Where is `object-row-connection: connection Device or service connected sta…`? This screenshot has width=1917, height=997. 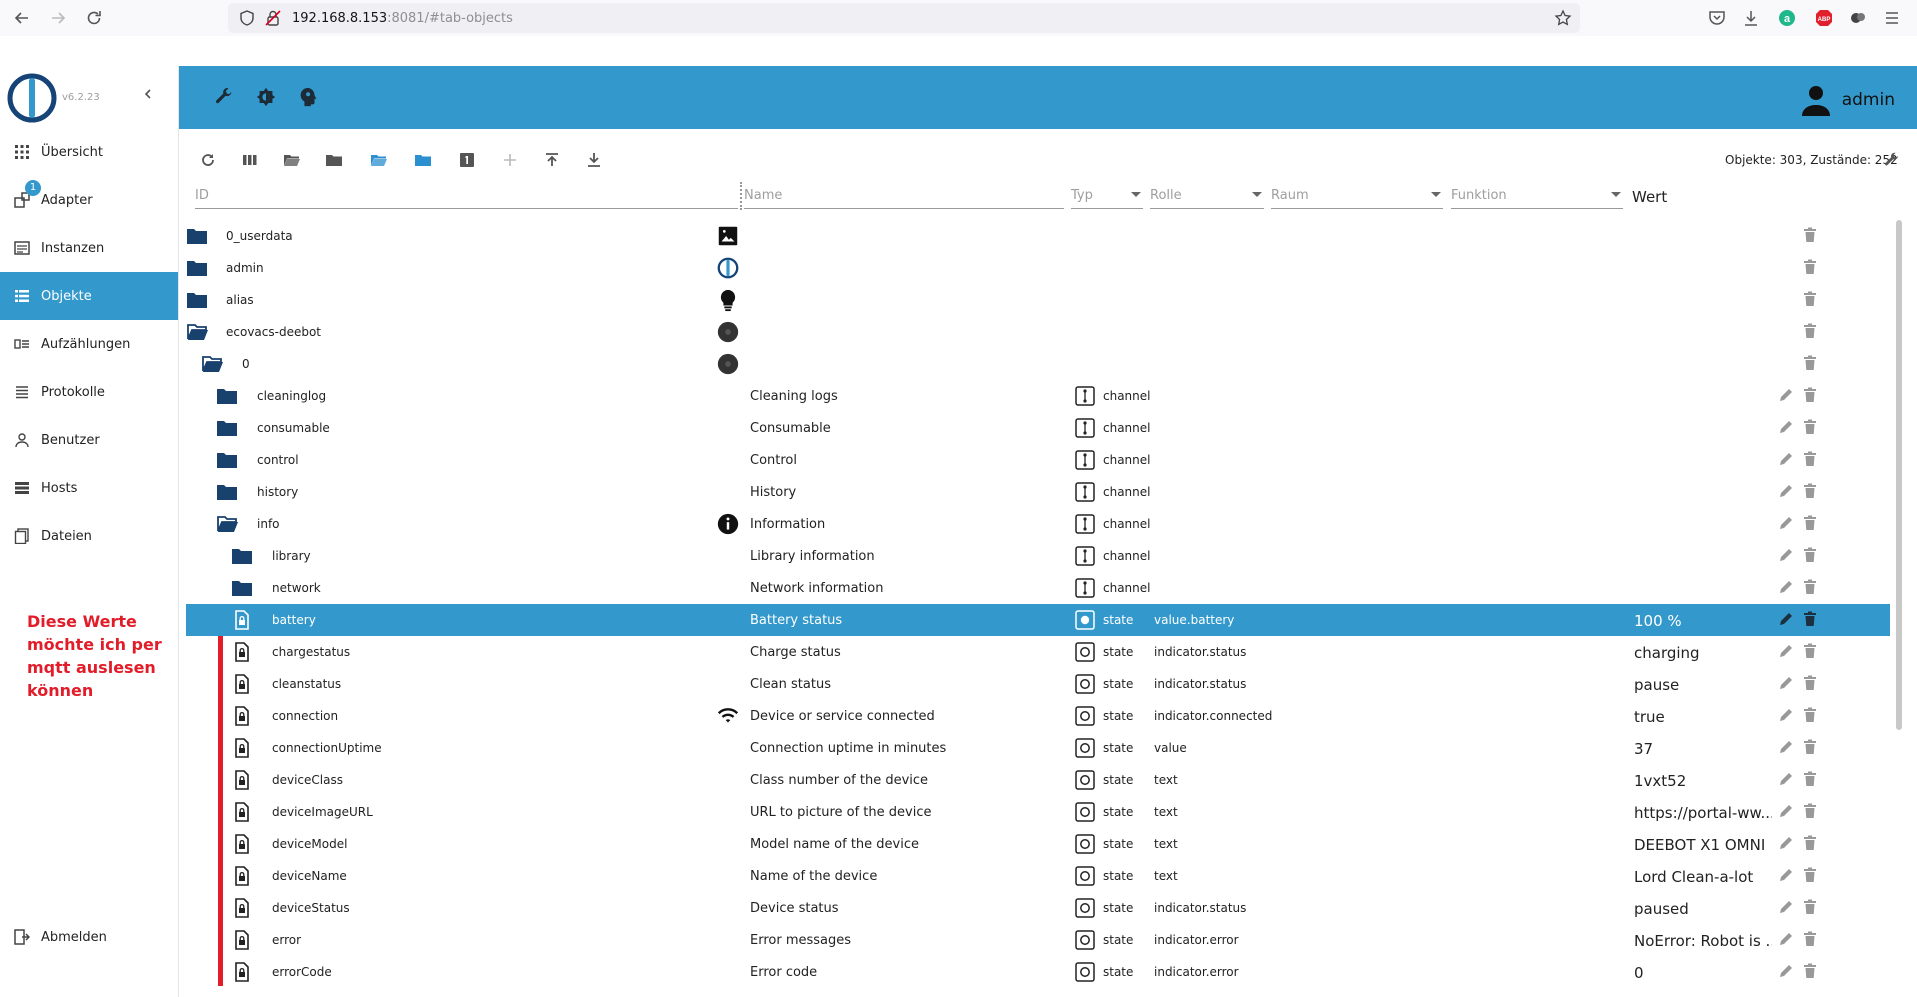
object-row-connection: connection Device or service connected sta… is located at coordinates (1038, 716).